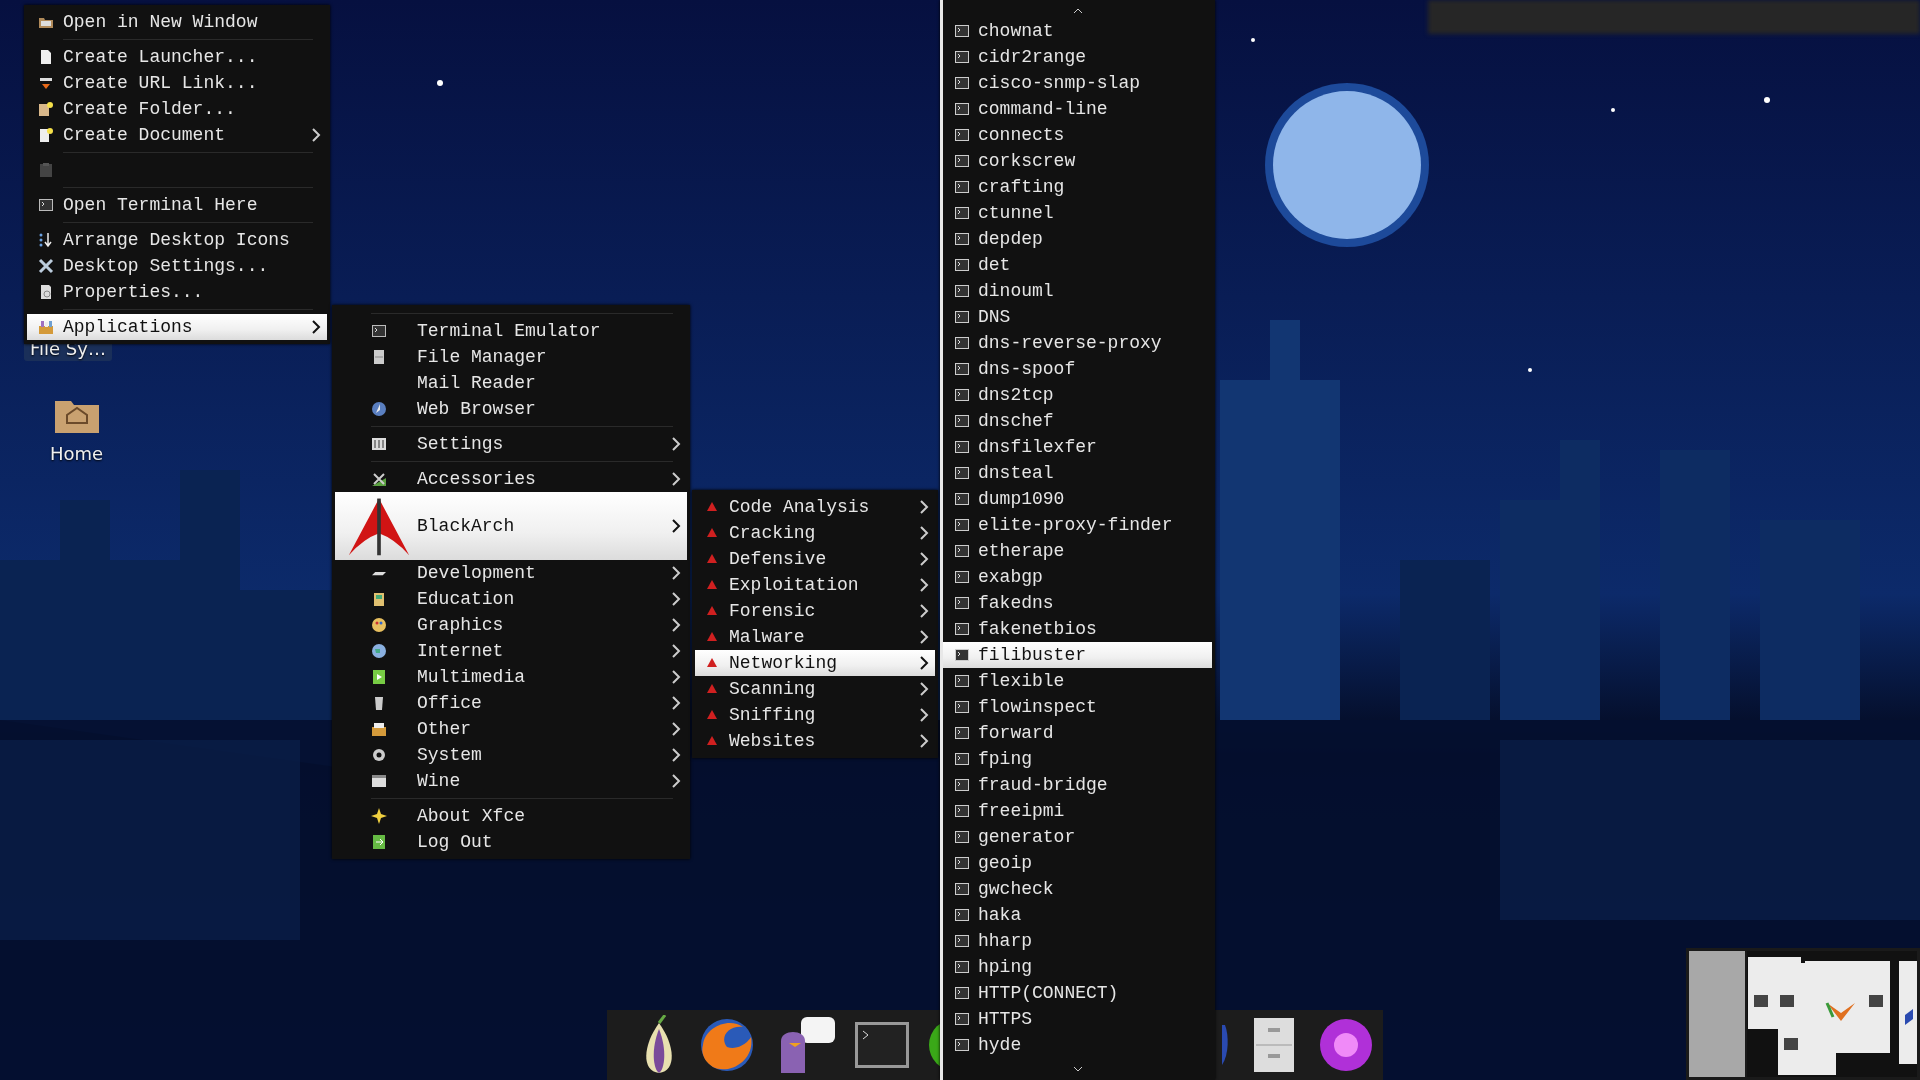 The width and height of the screenshot is (1920, 1080). Describe the element at coordinates (1077, 889) in the screenshot. I see `menu-item: gwcheck` at that location.